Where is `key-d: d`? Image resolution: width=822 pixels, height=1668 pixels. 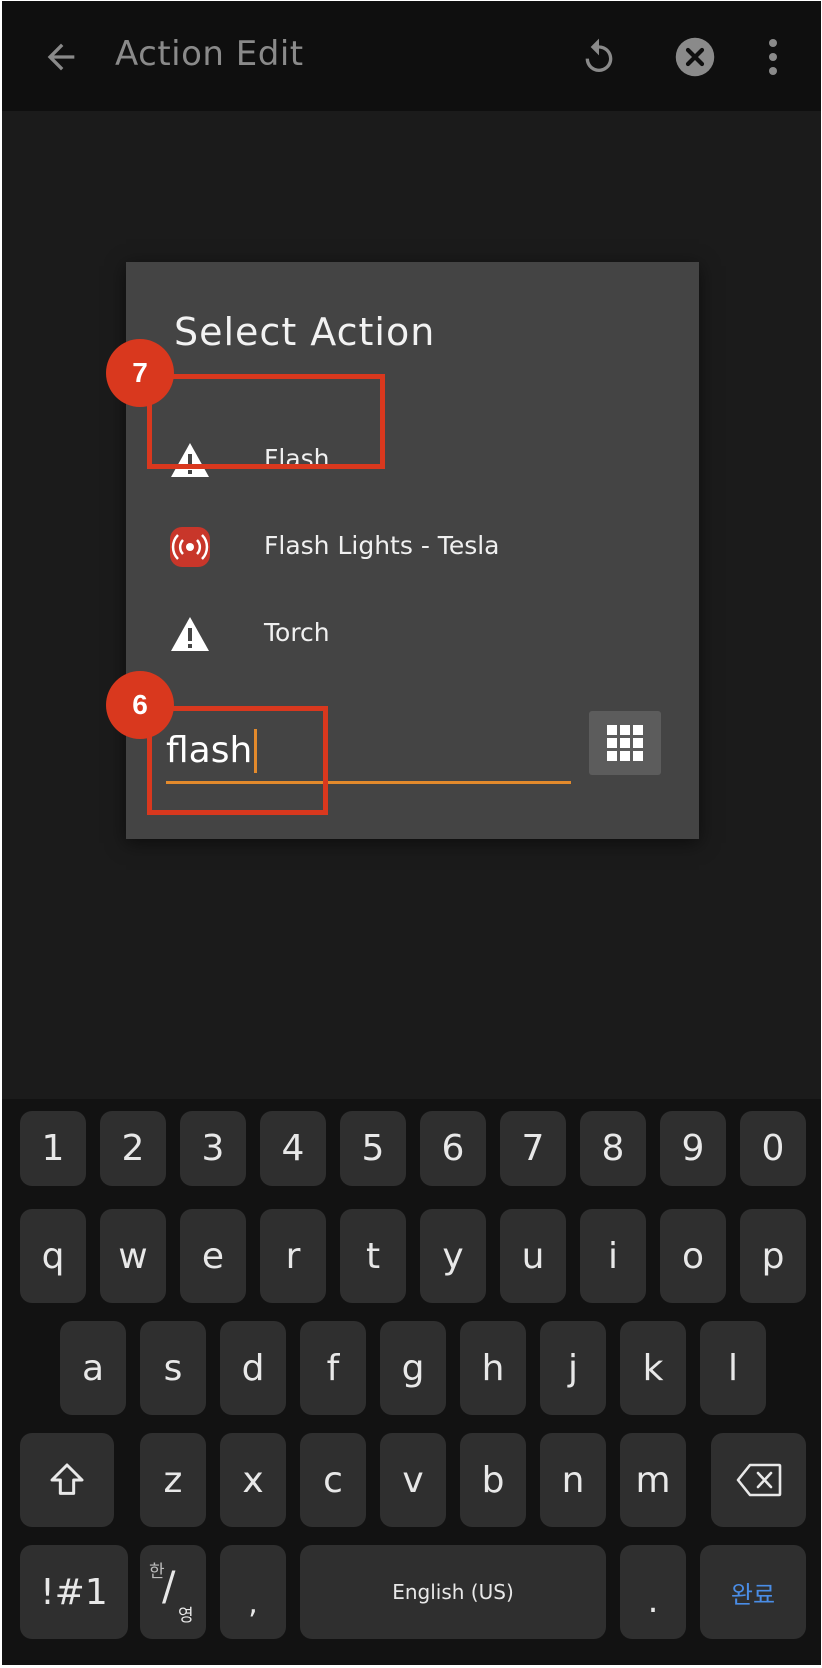 key-d: d is located at coordinates (253, 1368).